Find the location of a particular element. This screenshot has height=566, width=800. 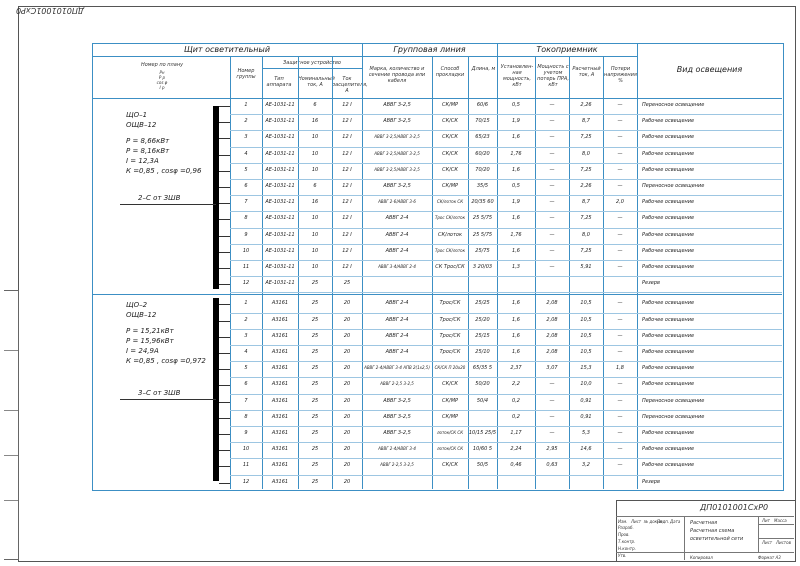

nominal-current-cell: 16 is located at coordinates (315, 121).